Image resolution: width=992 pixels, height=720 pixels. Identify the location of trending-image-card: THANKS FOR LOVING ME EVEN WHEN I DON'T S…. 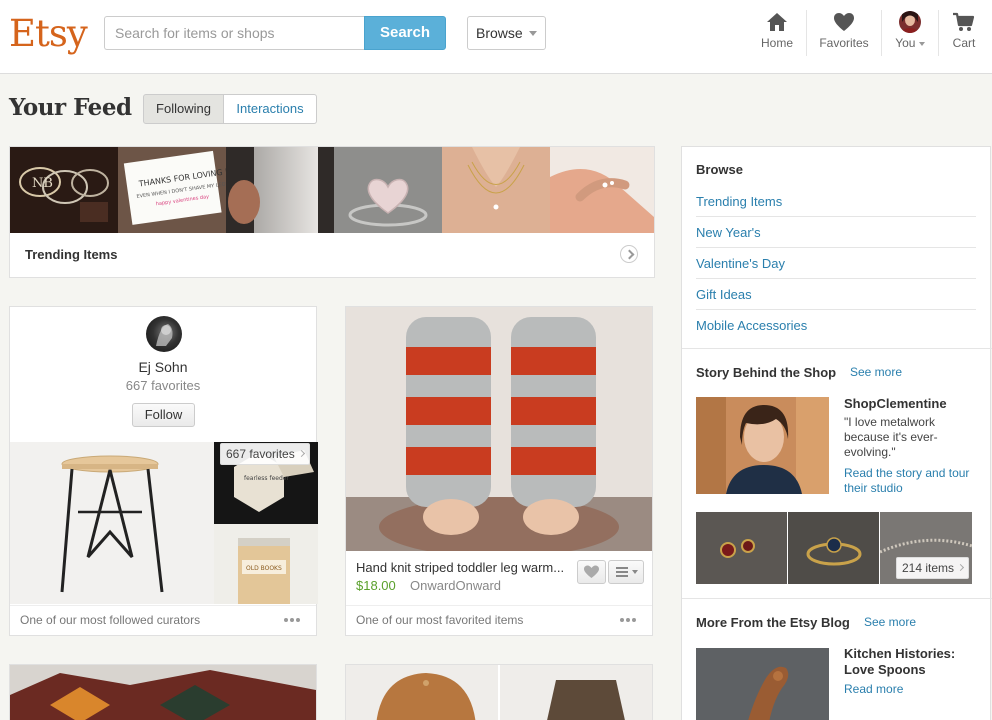
(172, 190).